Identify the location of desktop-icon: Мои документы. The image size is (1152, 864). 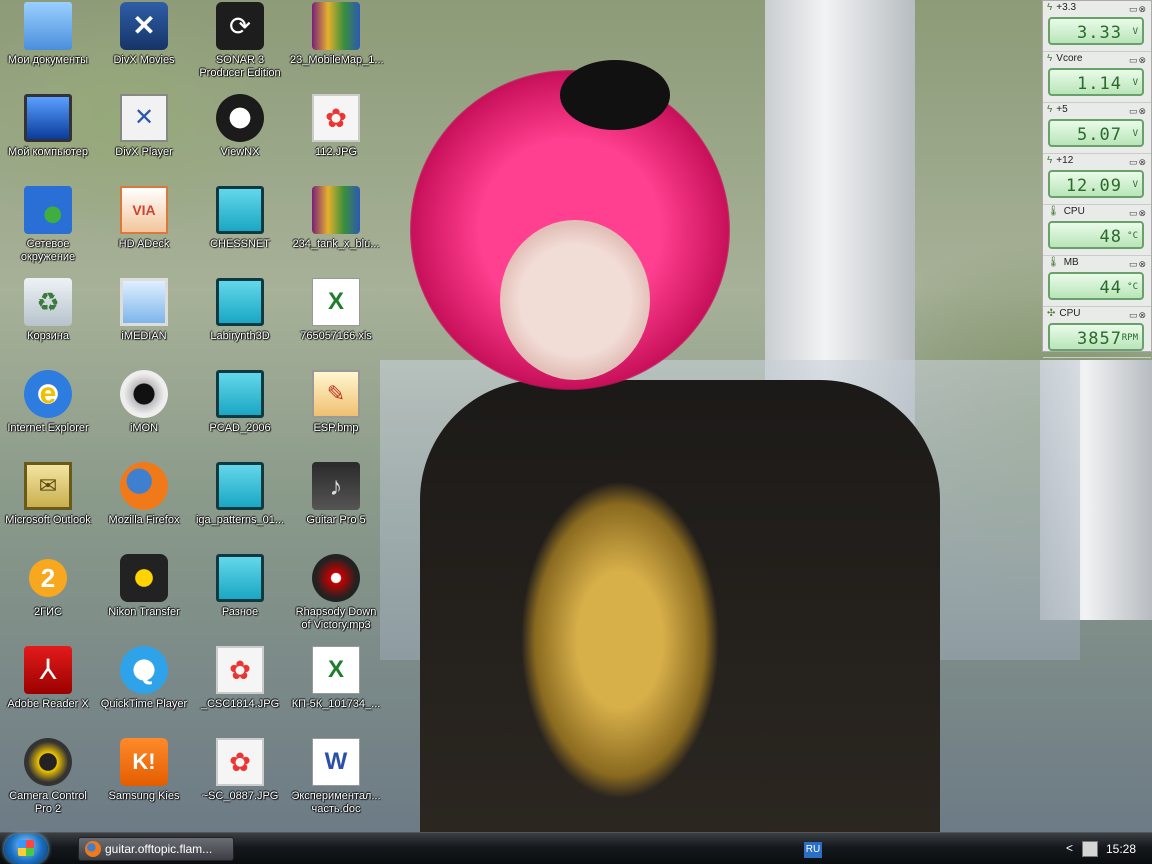
(48, 48).